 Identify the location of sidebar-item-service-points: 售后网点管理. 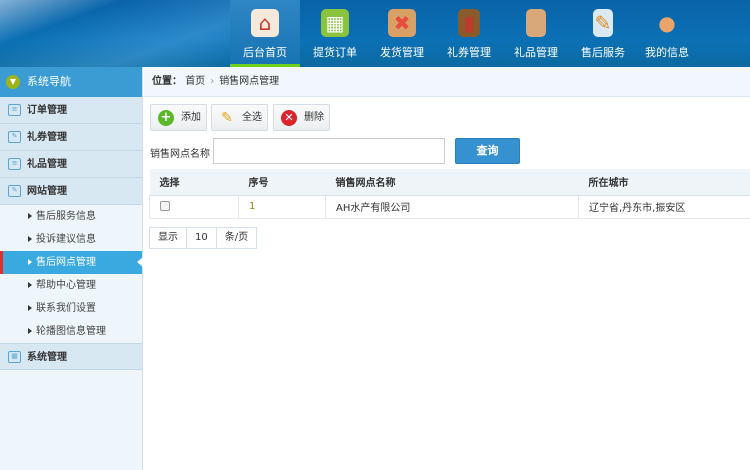
(71, 262).